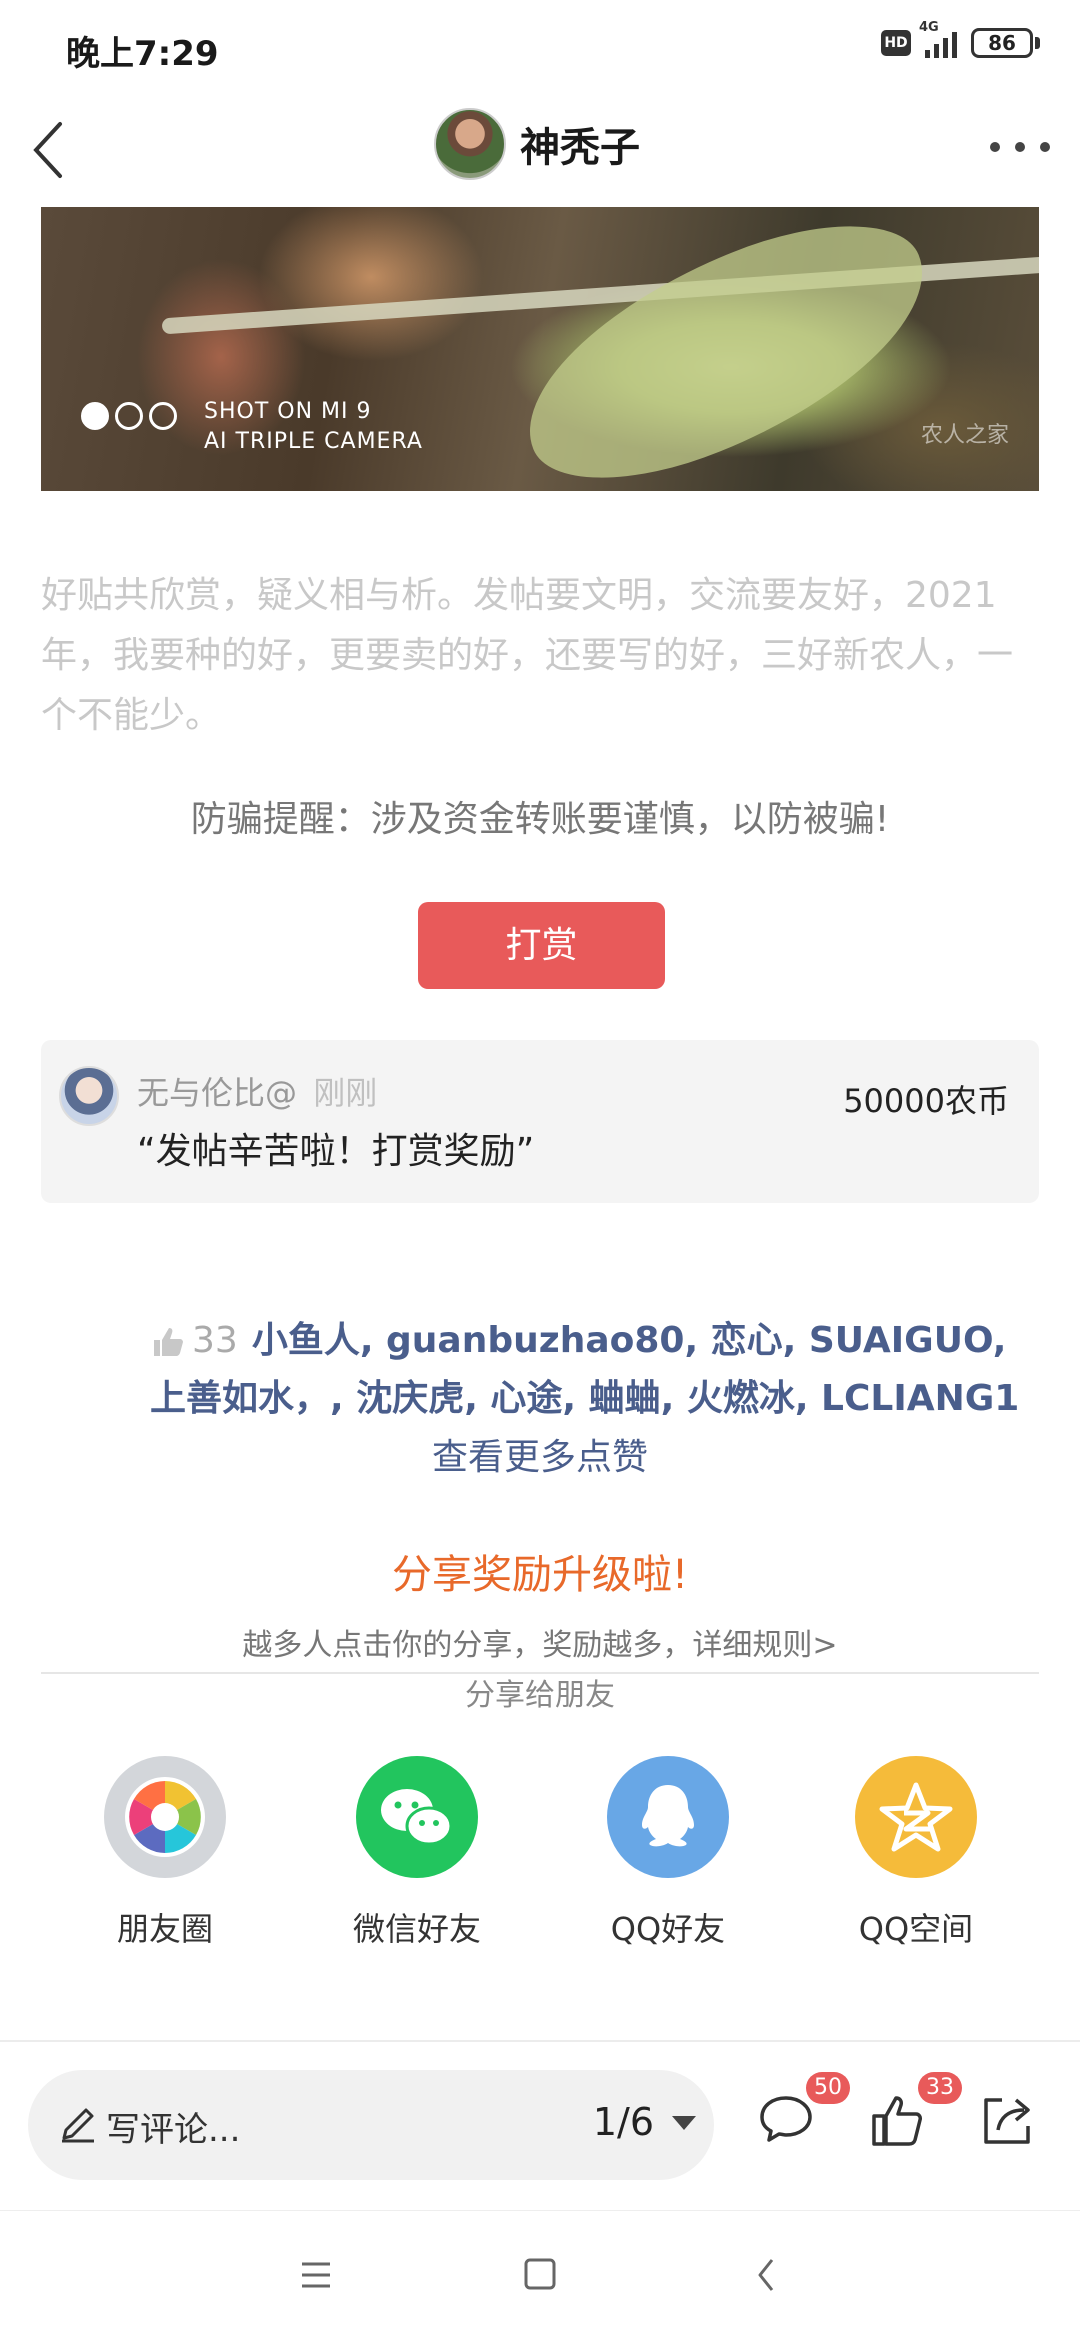 Image resolution: width=1080 pixels, height=2340 pixels. I want to click on page-indicator: 1/6, so click(623, 2122).